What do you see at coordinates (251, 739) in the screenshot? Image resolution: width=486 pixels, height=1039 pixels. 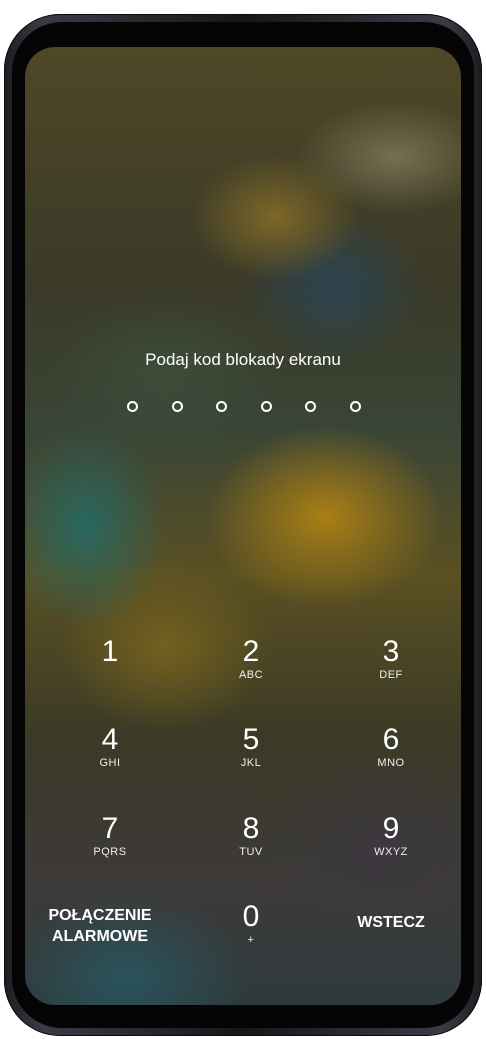 I see `key-digit: 5` at bounding box center [251, 739].